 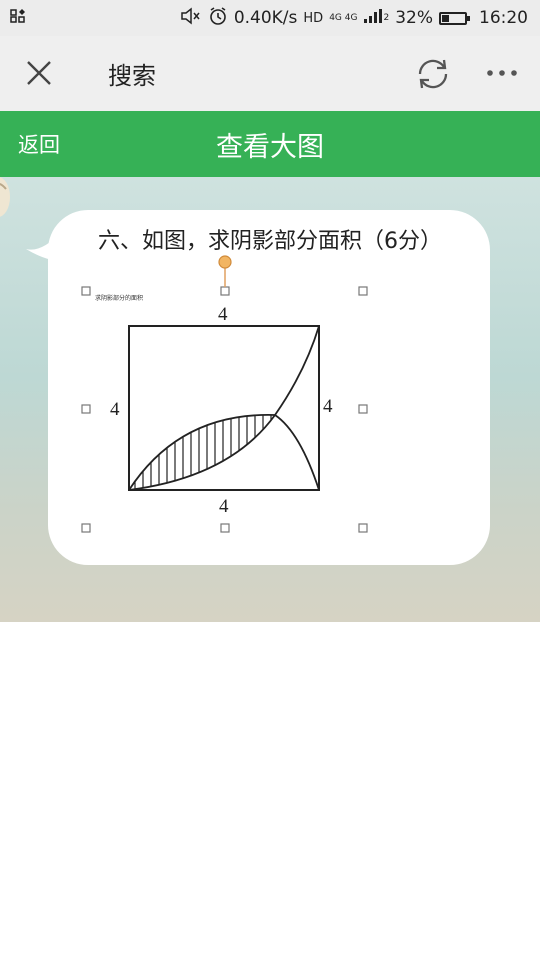 I want to click on square-outline, so click(x=224, y=408).